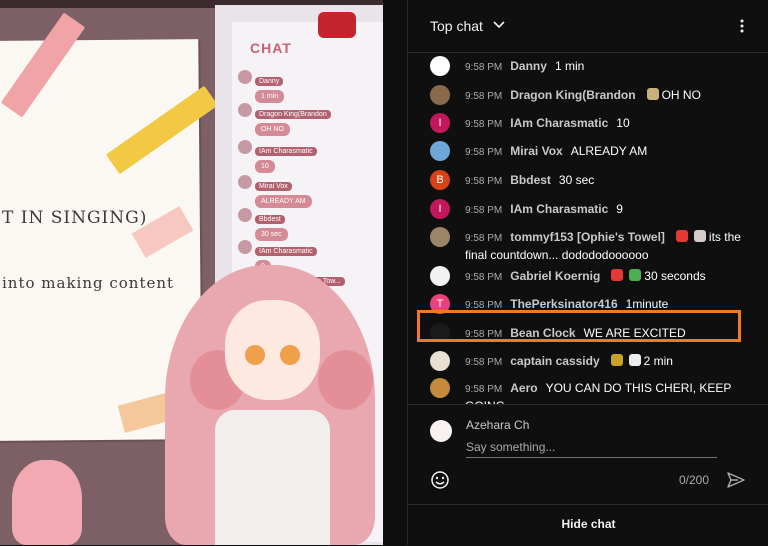  I want to click on vtuber-face, so click(272, 350).